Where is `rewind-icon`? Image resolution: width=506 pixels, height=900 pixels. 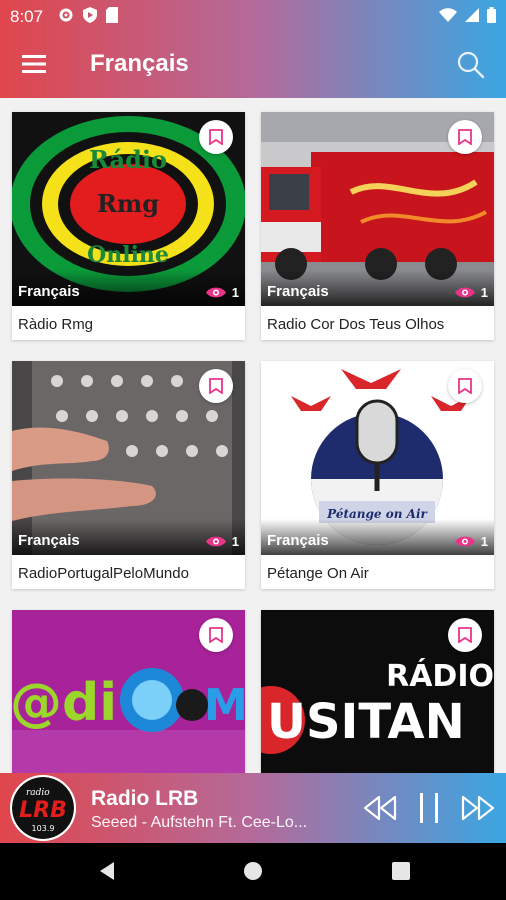 rewind-icon is located at coordinates (380, 808).